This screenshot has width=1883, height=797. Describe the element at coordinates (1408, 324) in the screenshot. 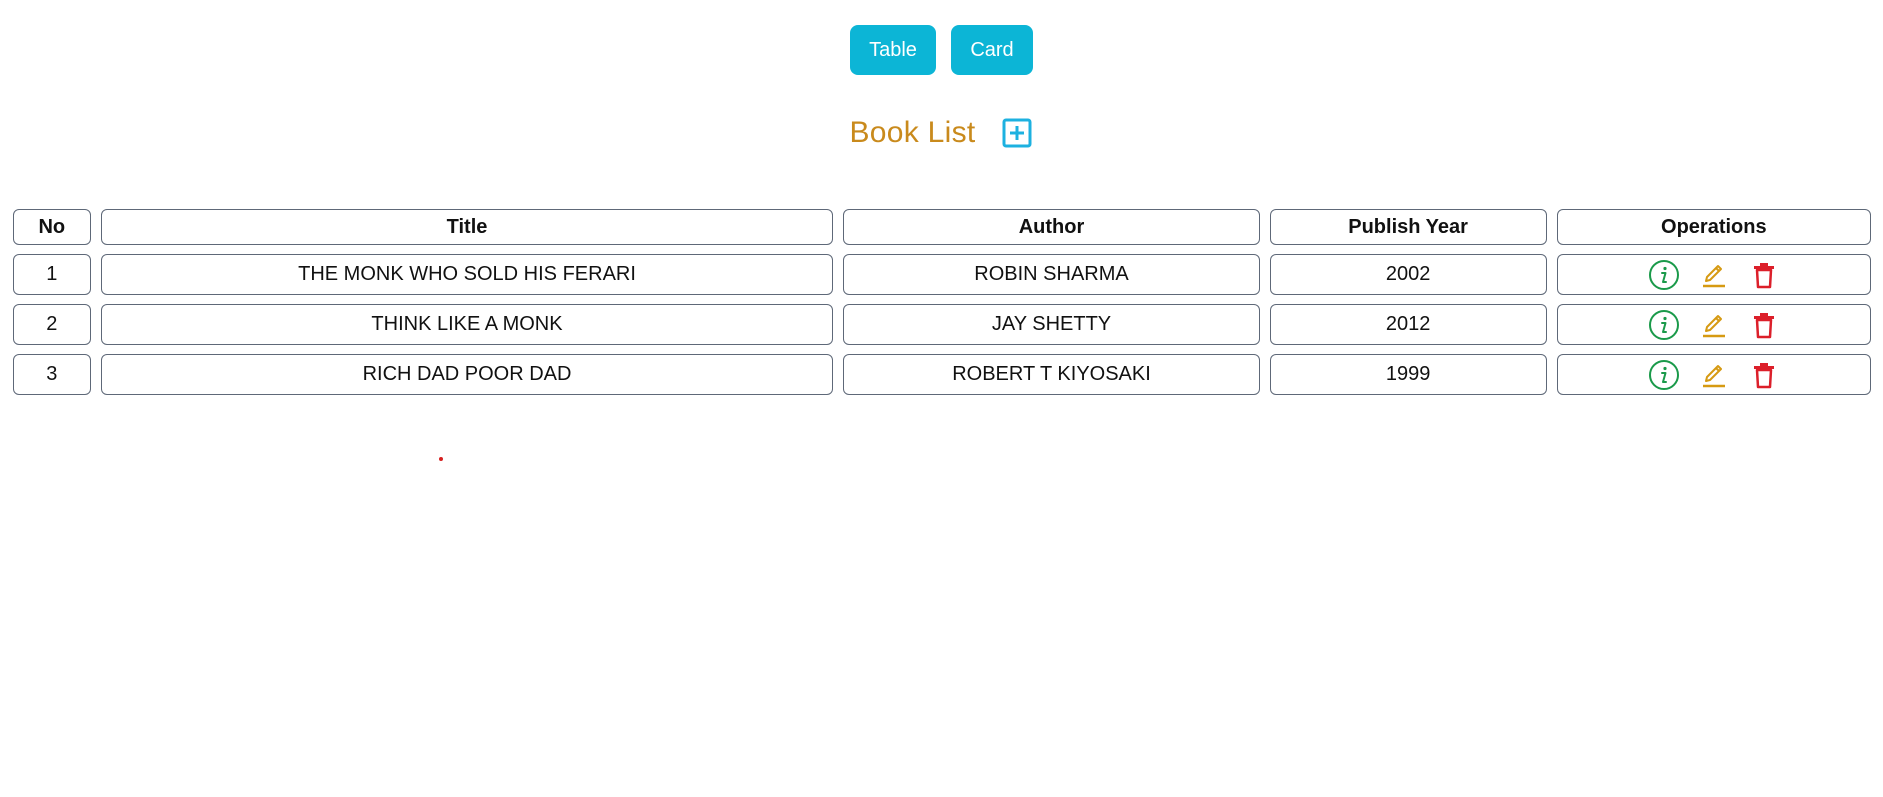

I see `cell-publish-year: 2012` at that location.